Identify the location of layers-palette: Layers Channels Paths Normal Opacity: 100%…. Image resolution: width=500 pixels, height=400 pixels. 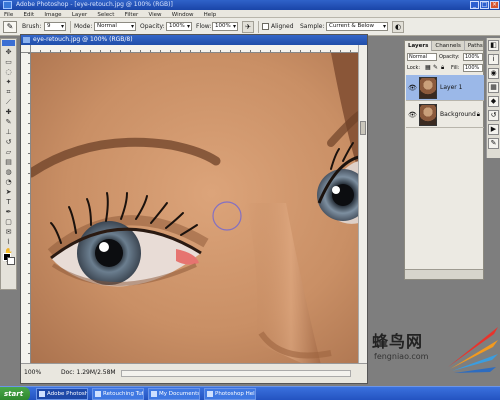
(445, 160).